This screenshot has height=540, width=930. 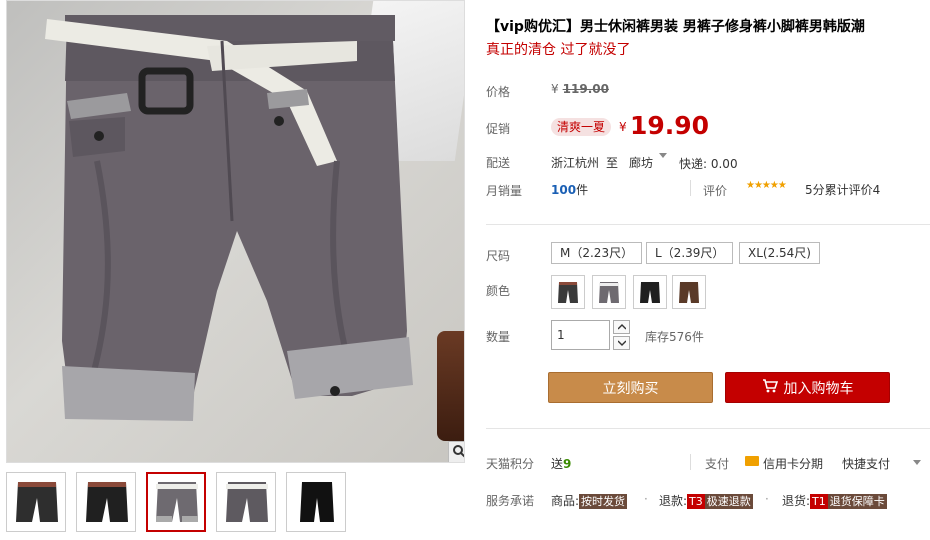 I want to click on credit-card-icon, so click(x=752, y=461).